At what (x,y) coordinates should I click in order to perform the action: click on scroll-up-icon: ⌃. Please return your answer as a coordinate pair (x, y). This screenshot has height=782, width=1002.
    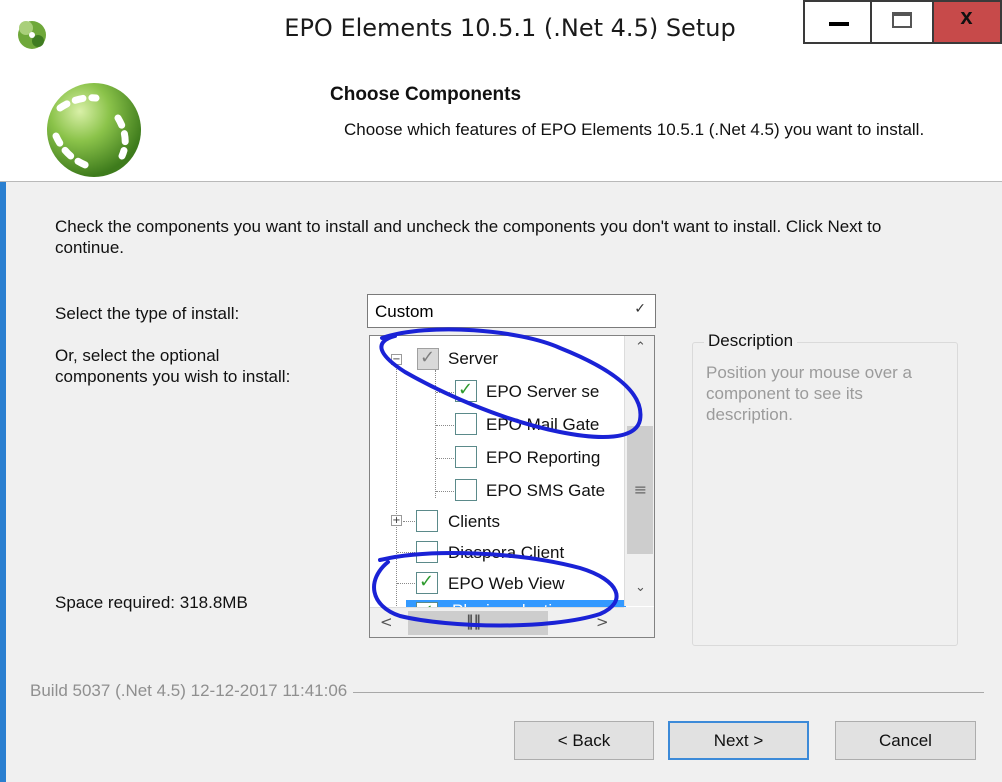
    Looking at the image, I should click on (639, 347).